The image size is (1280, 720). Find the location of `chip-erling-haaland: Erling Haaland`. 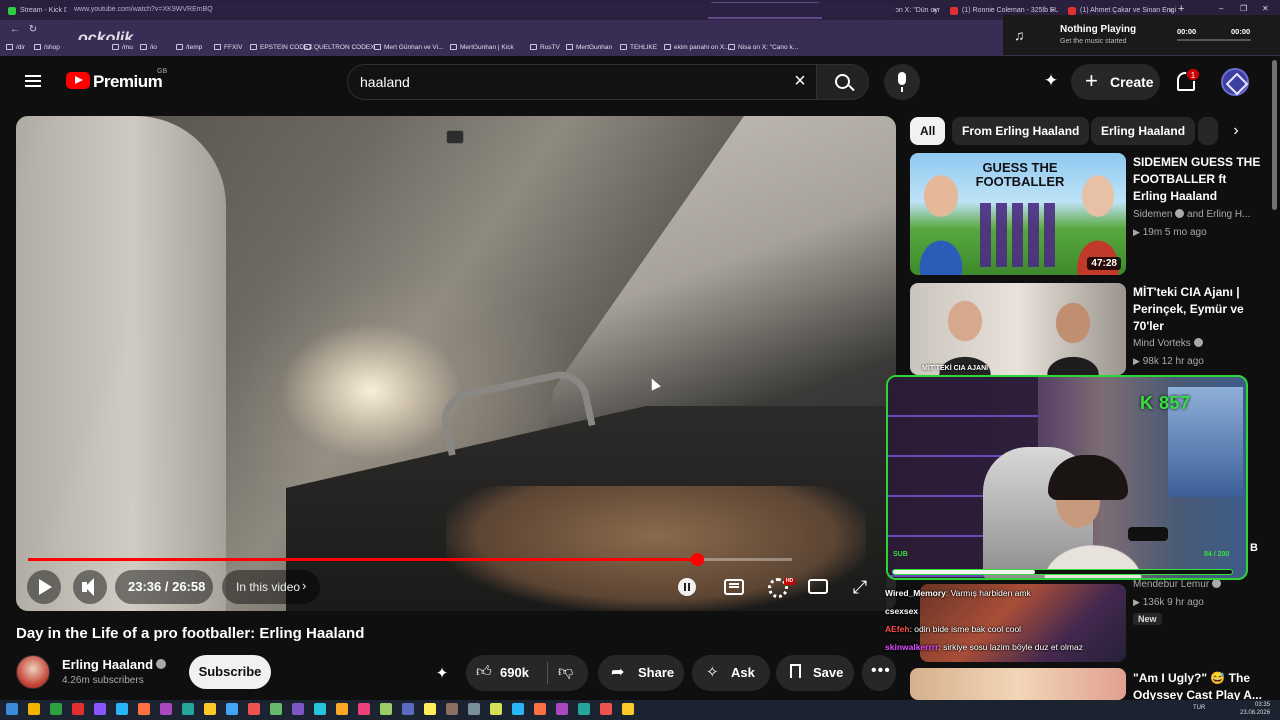

chip-erling-haaland: Erling Haaland is located at coordinates (1143, 131).